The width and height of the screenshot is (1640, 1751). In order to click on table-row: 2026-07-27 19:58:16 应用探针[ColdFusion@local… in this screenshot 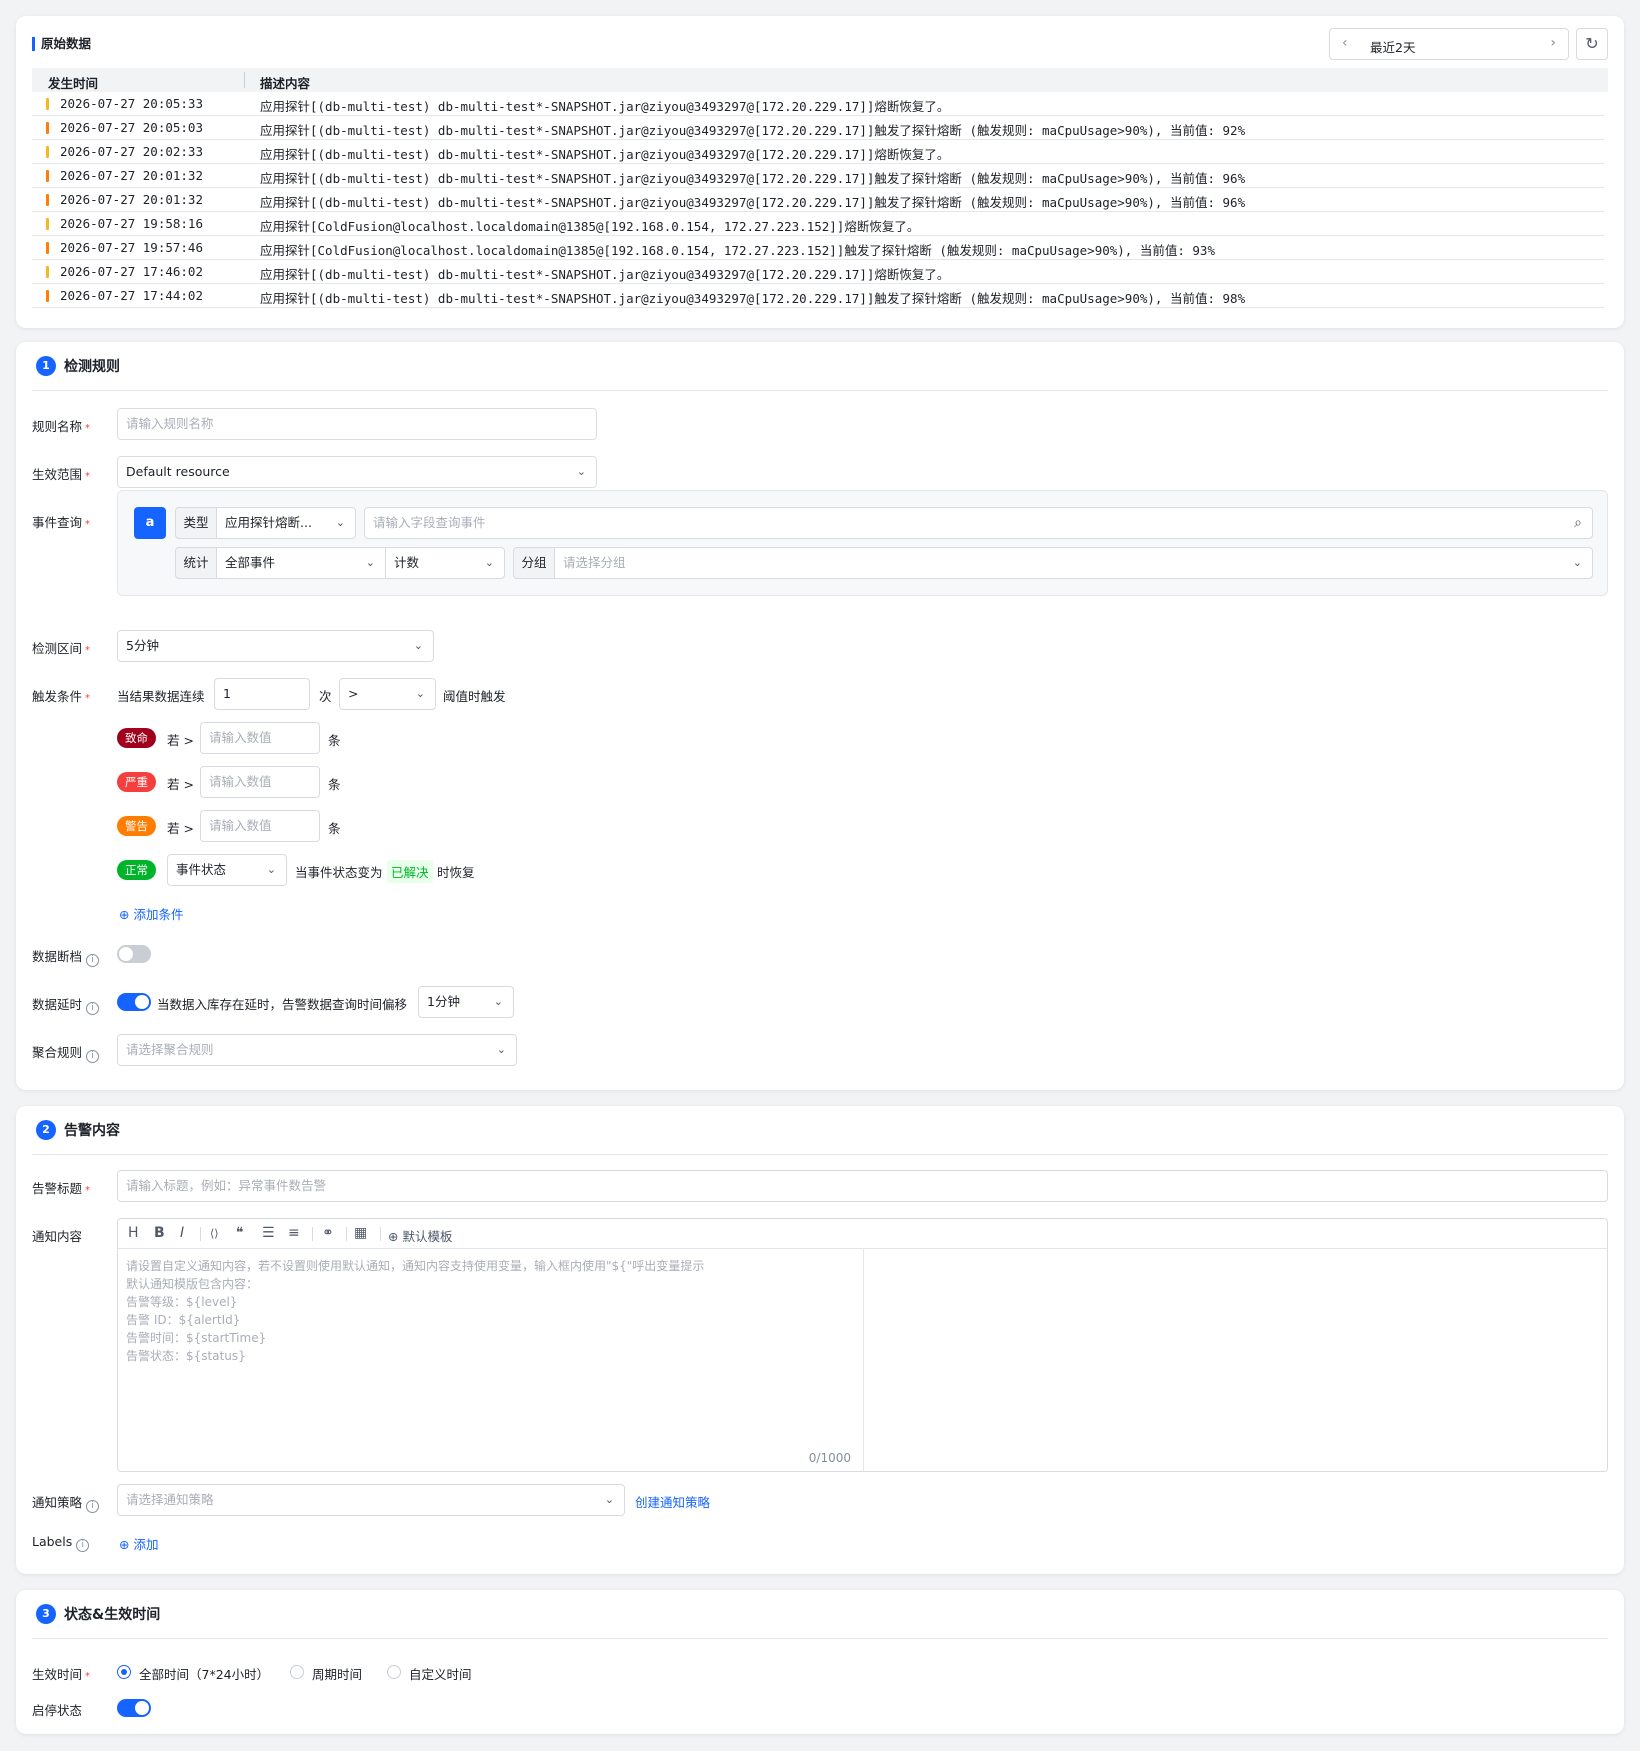, I will do `click(818, 224)`.